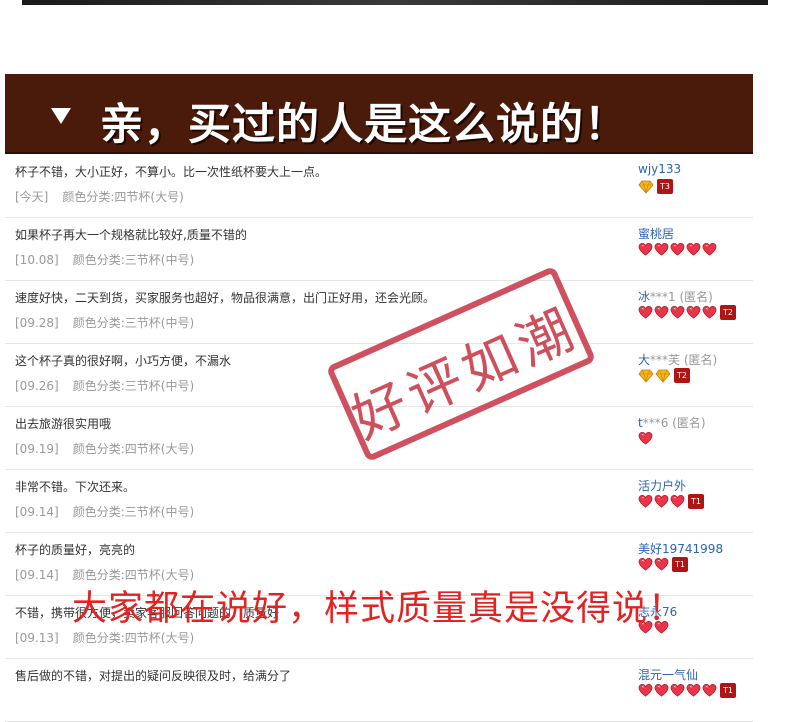 This screenshot has width=790, height=722. What do you see at coordinates (153, 676) in the screenshot?
I see `review-text: 售后做的不错，对提出的疑问反映很及时，给满分了` at bounding box center [153, 676].